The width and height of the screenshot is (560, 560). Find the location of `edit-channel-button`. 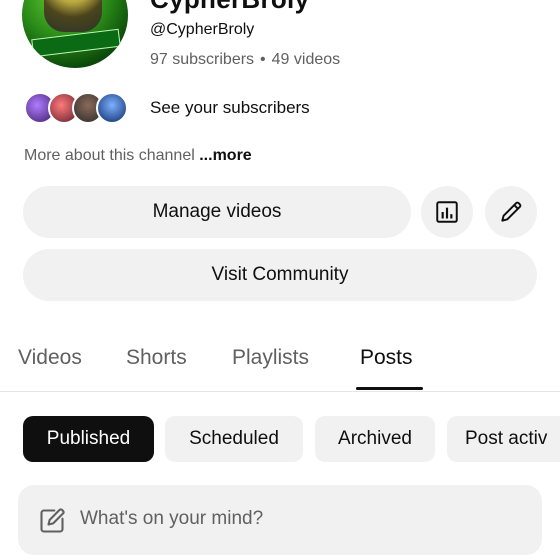

edit-channel-button is located at coordinates (511, 212).